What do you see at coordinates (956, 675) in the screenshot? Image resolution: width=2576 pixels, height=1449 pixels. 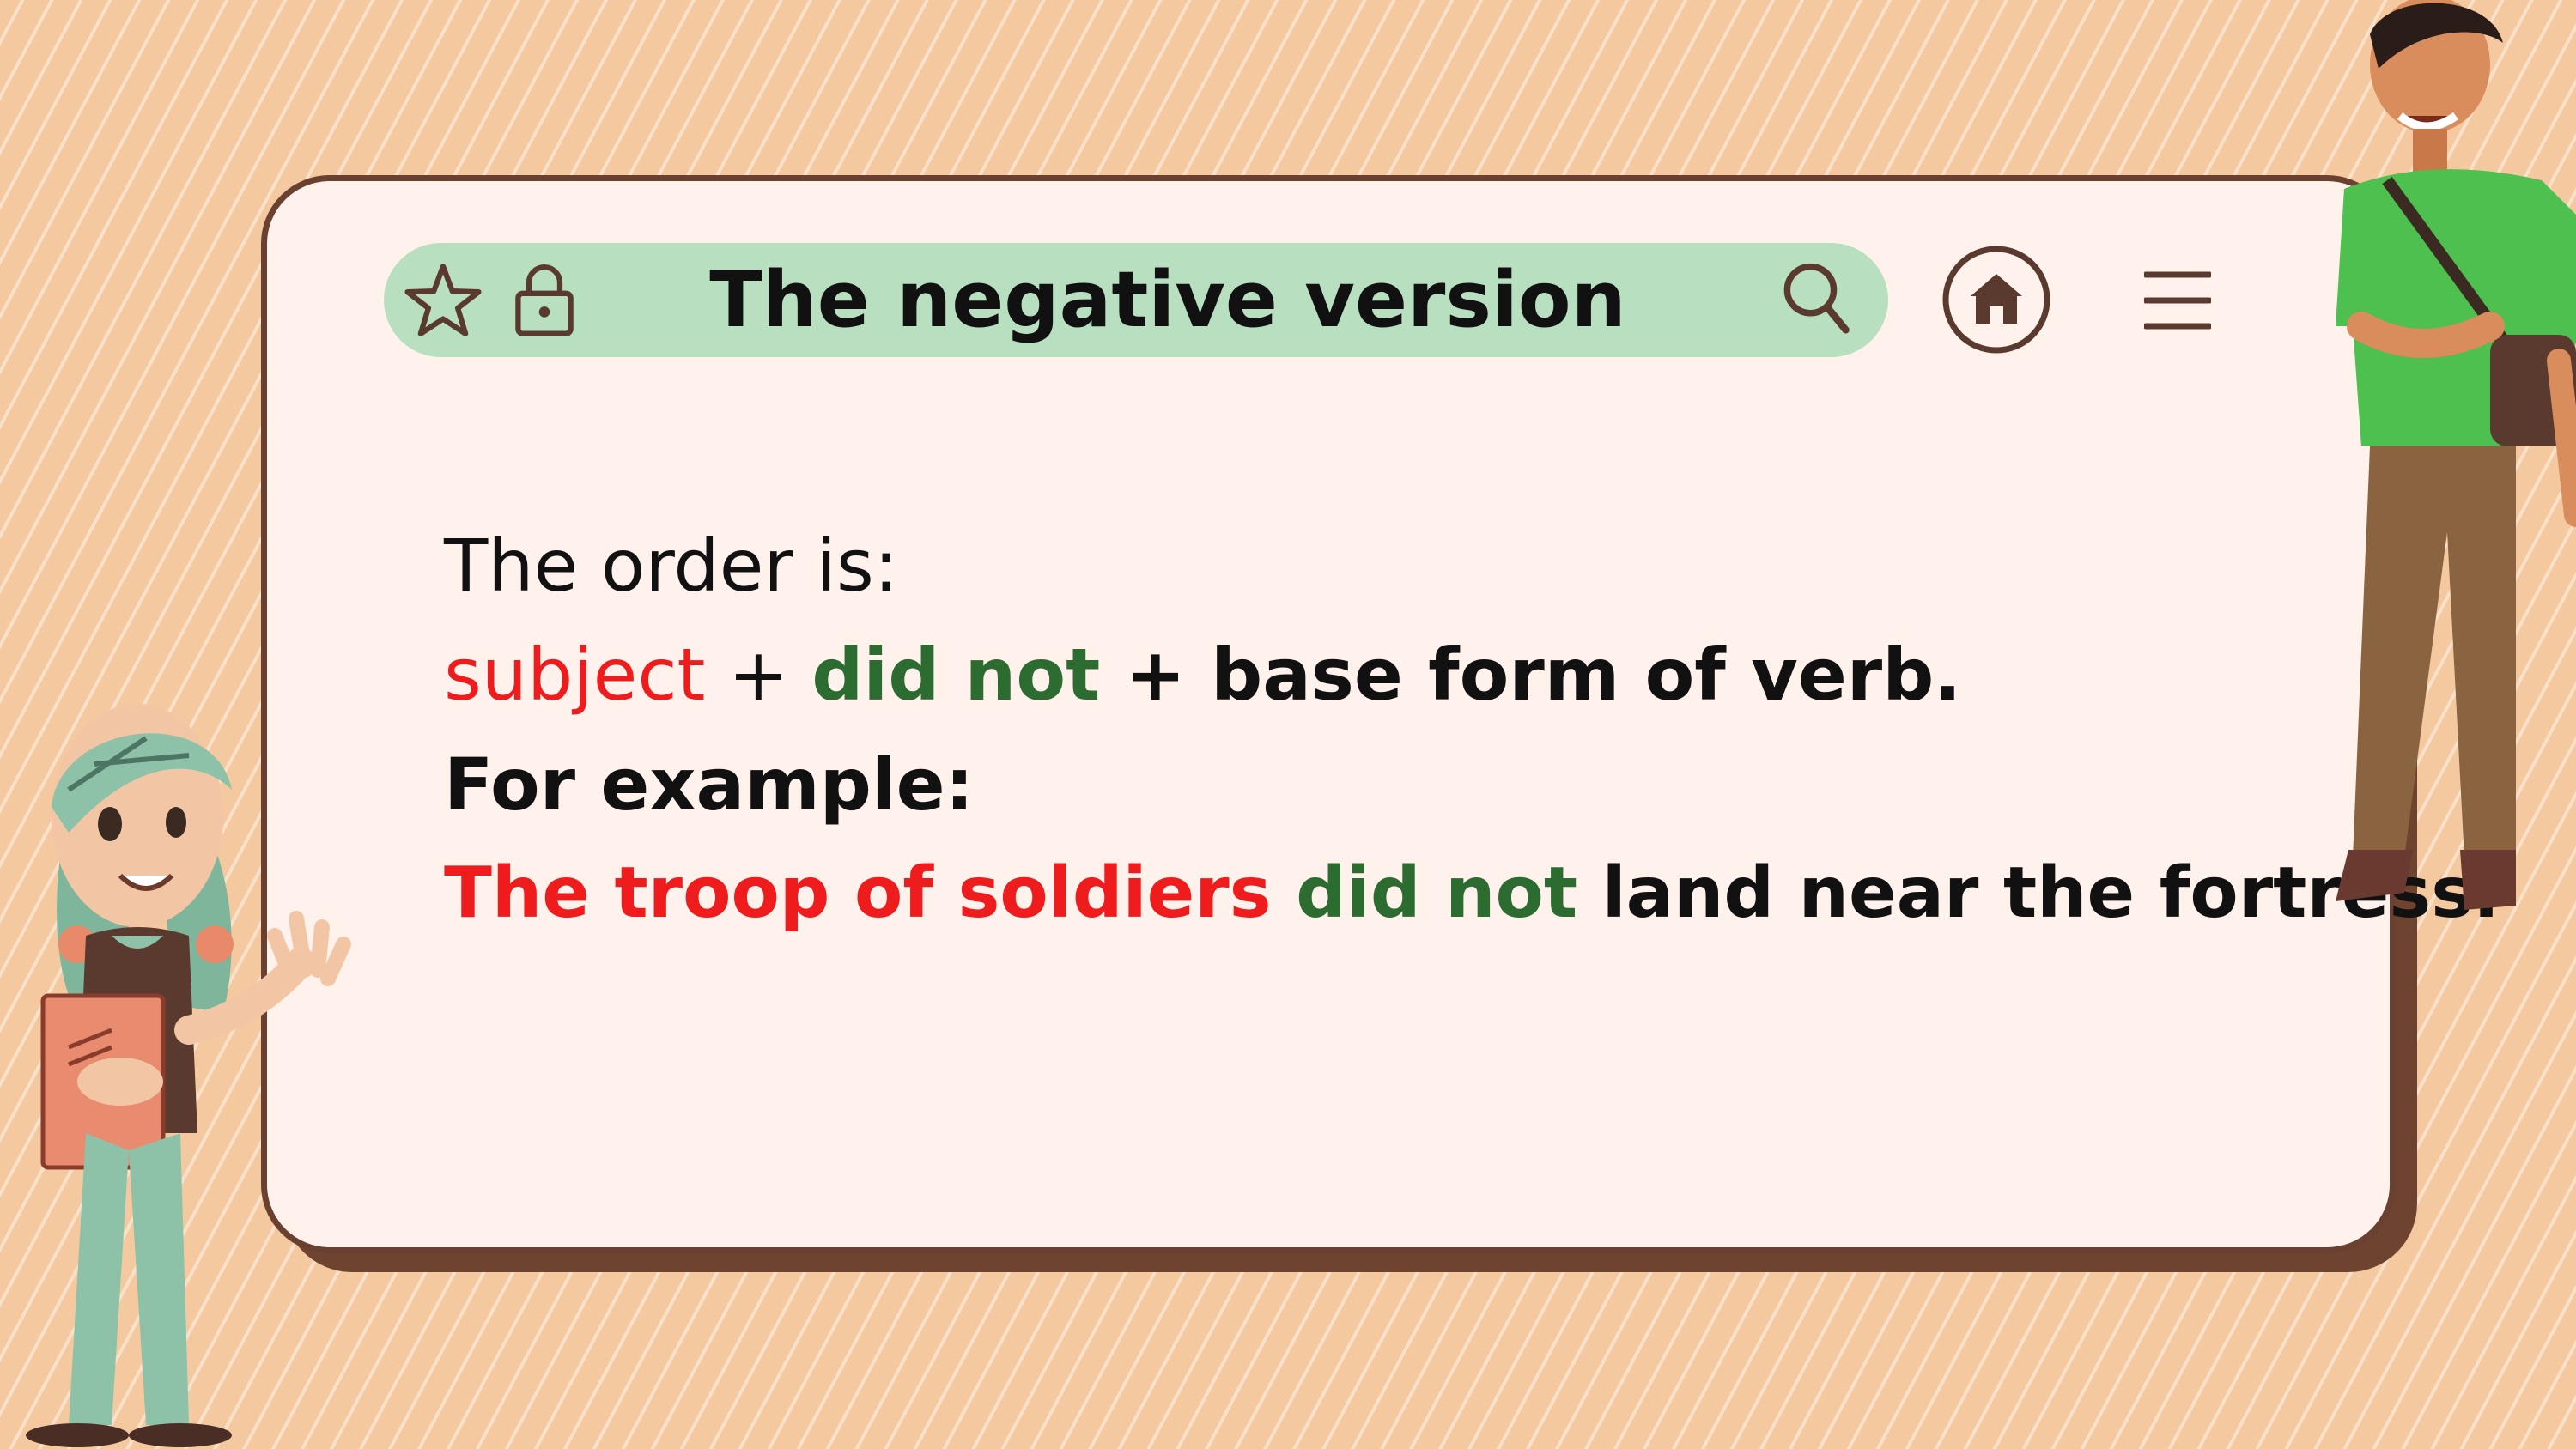 I see `did-not-term: did not` at bounding box center [956, 675].